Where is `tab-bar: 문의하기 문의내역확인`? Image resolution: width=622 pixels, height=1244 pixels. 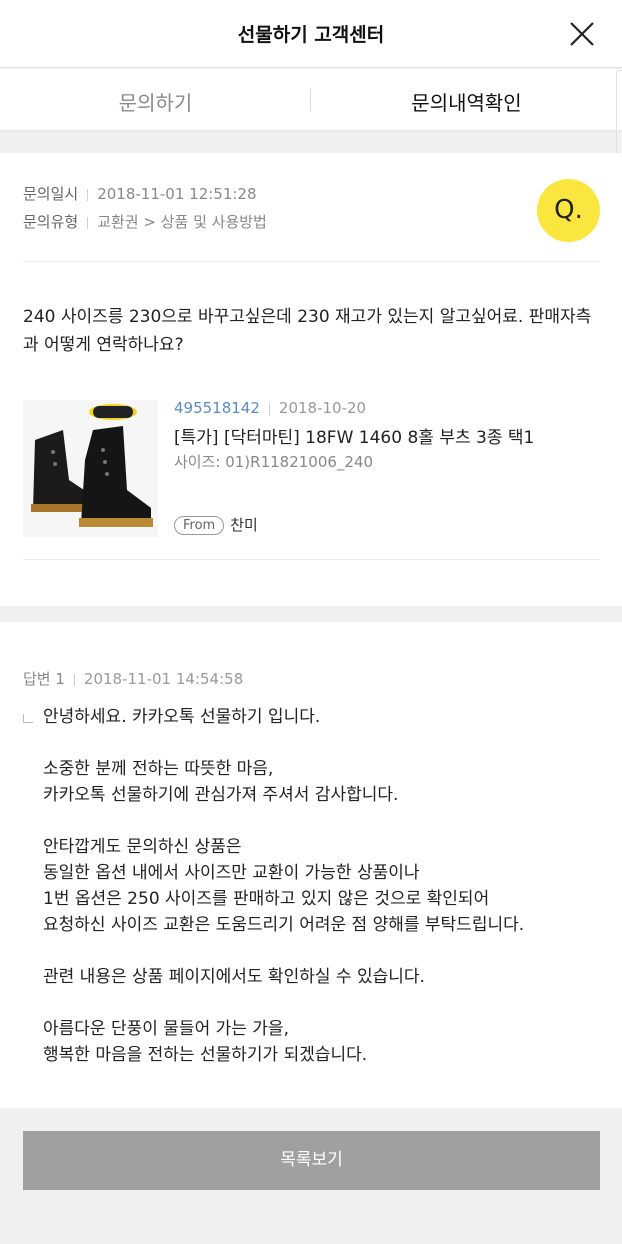
tab-bar: 문의하기 문의내역확인 is located at coordinates (311, 100).